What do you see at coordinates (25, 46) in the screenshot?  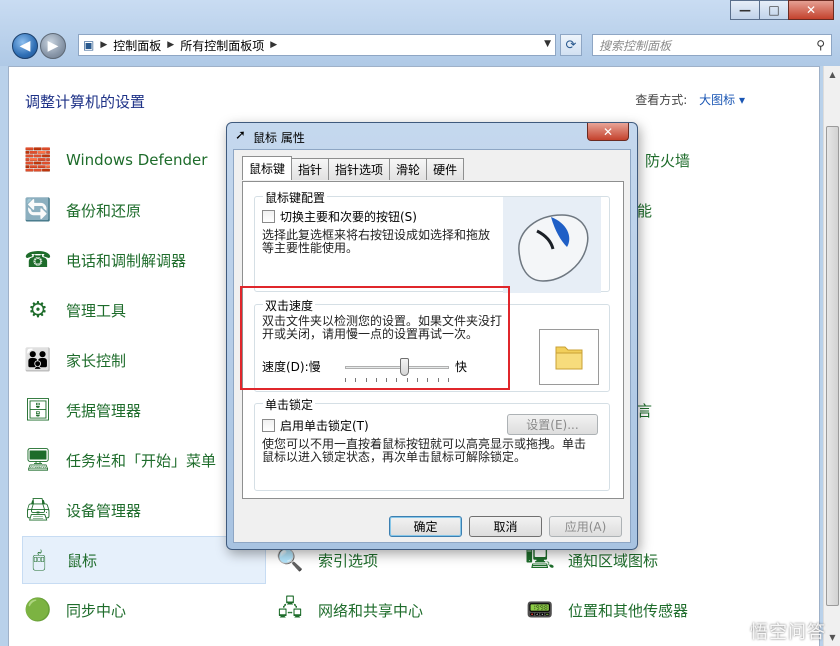 I see `back-button: ◀` at bounding box center [25, 46].